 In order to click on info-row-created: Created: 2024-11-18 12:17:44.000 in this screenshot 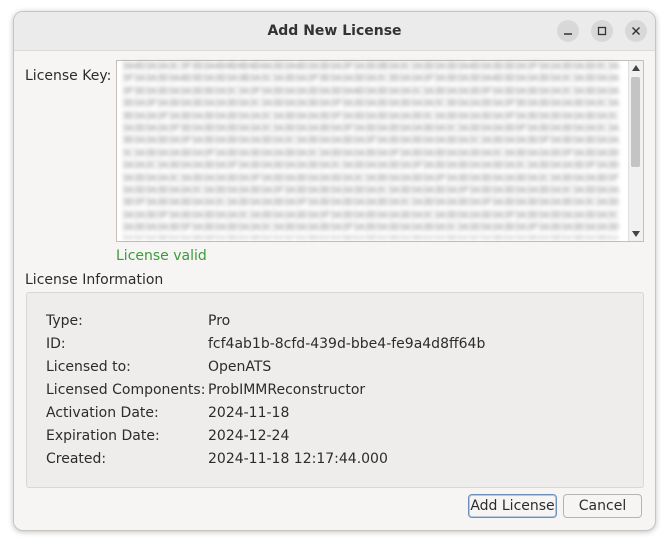, I will do `click(335, 461)`.